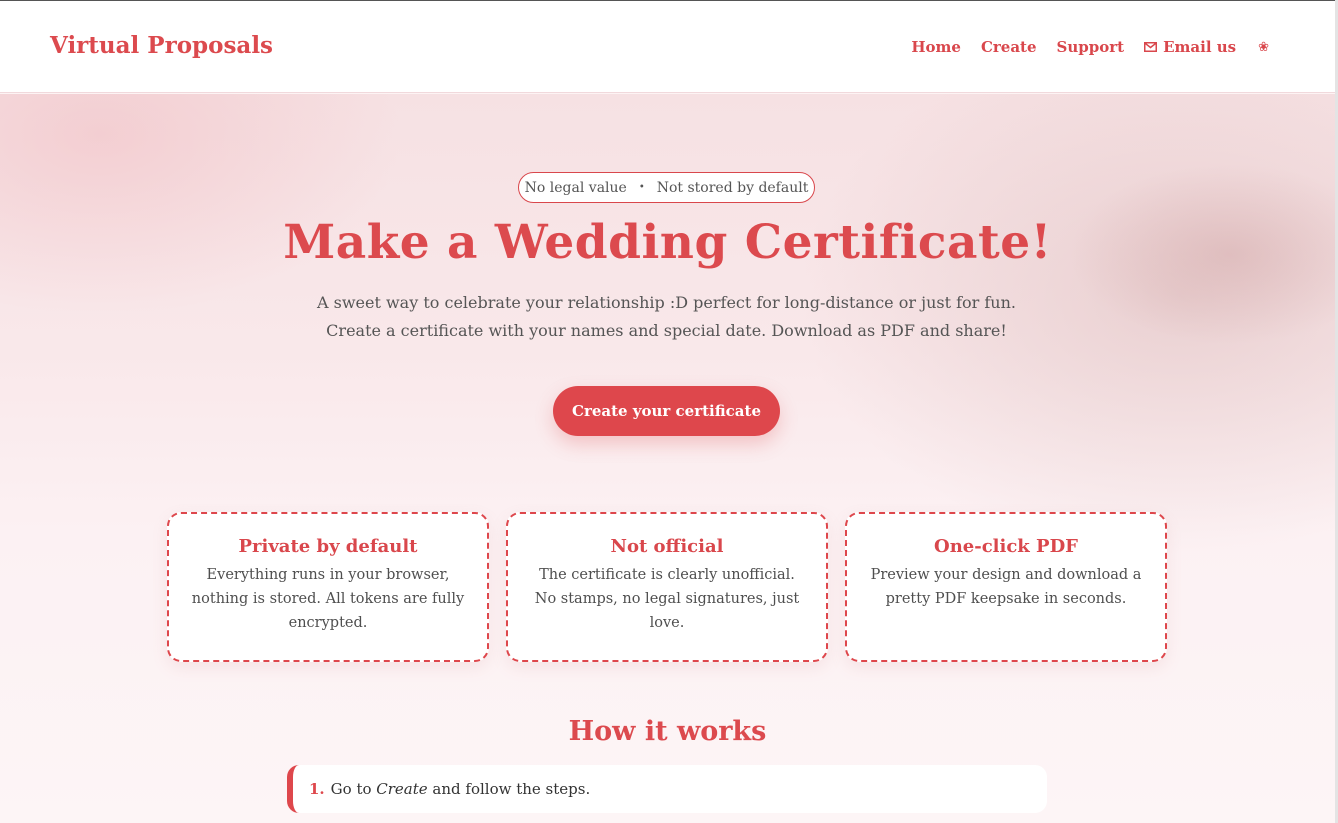 The image size is (1338, 823). I want to click on page-title: Make a Wedding Certificate!, so click(667, 242).